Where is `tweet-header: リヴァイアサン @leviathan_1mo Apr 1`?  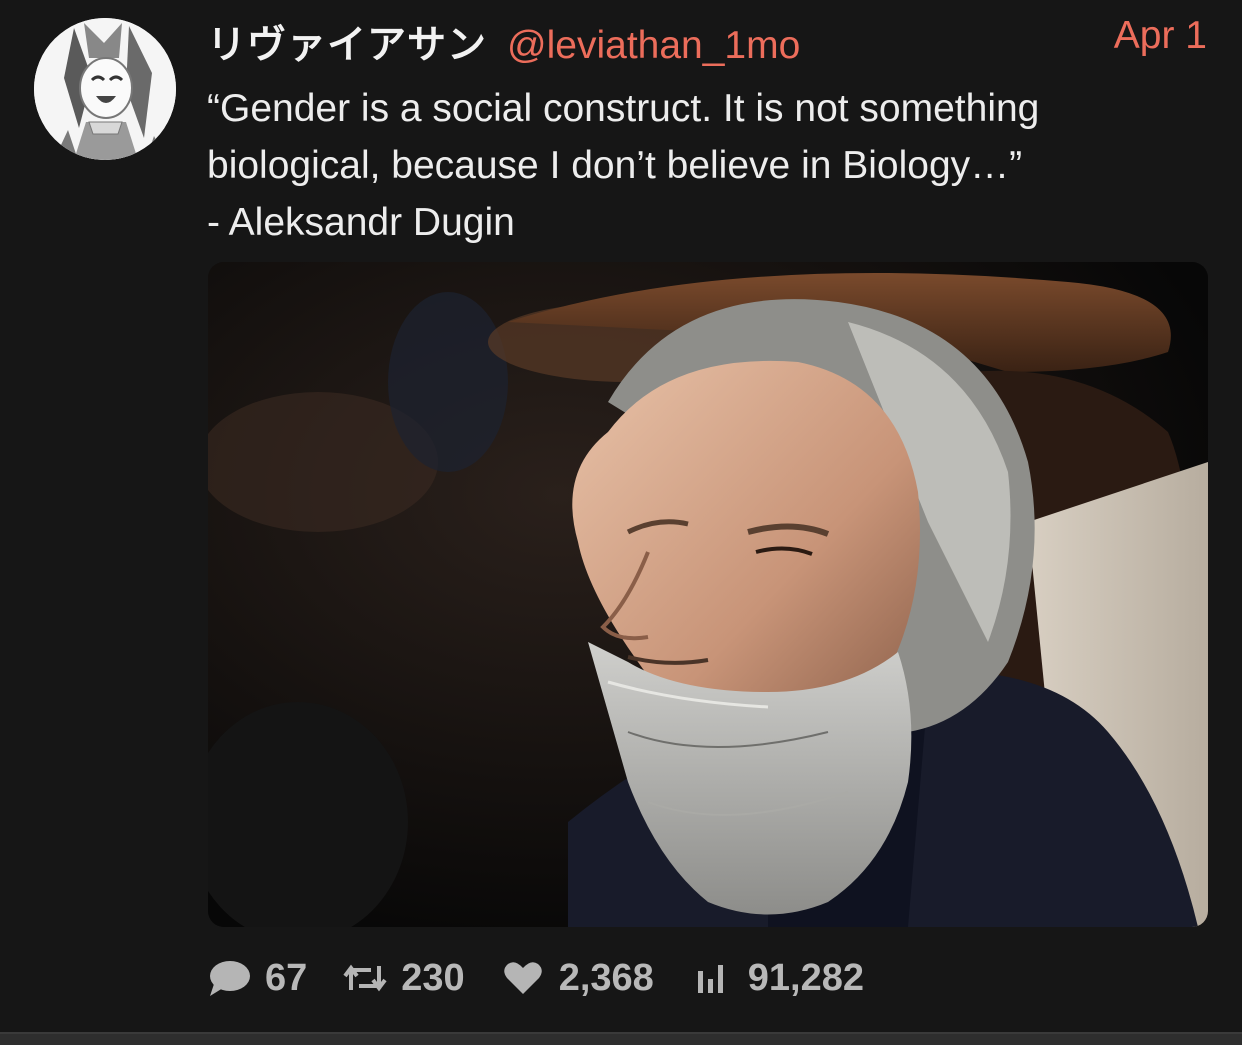 tweet-header: リヴァイアサン @leviathan_1mo Apr 1 is located at coordinates (707, 41).